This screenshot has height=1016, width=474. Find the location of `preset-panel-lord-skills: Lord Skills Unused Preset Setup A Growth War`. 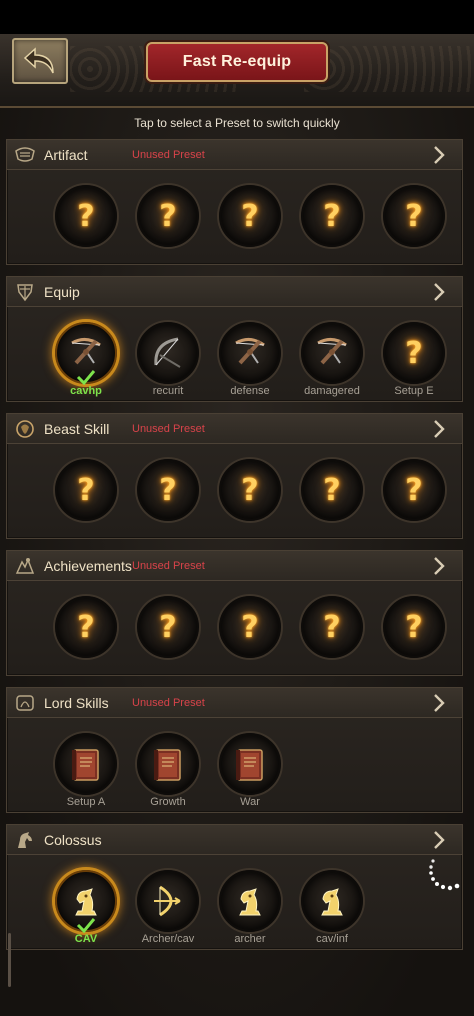

preset-panel-lord-skills: Lord Skills Unused Preset Setup A Growth War is located at coordinates (234, 750).